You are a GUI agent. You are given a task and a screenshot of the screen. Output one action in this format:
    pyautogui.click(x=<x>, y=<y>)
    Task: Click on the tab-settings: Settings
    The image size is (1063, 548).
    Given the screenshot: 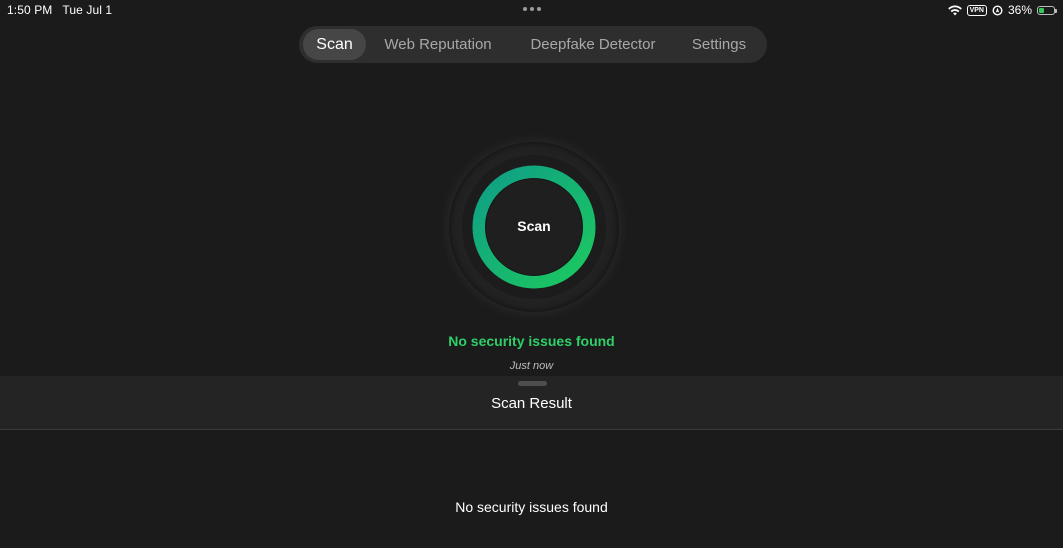 What is the action you would take?
    pyautogui.click(x=719, y=44)
    